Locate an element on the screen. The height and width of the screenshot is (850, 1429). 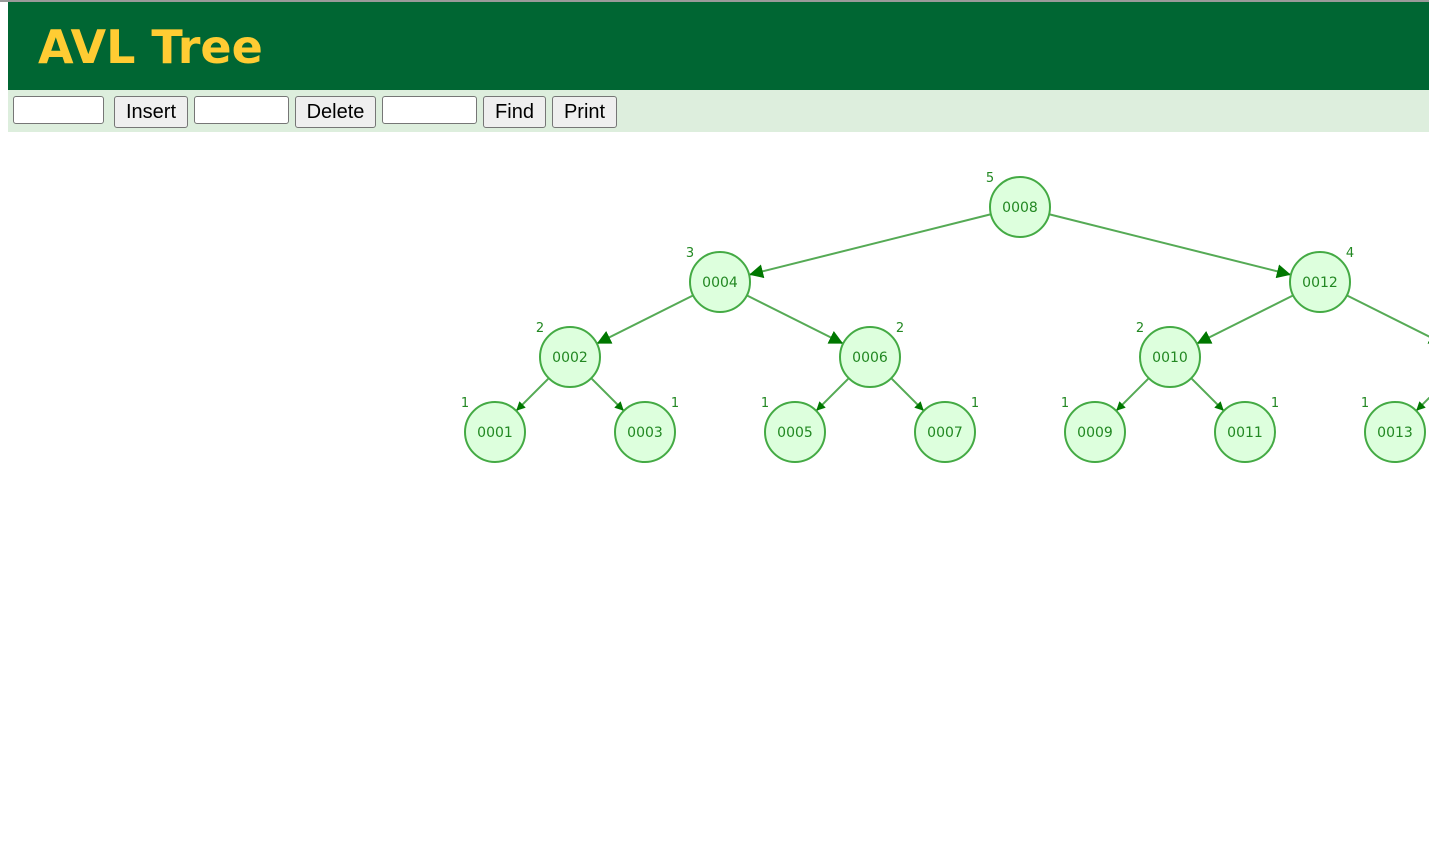
tree-node-0007: 0007 1 is located at coordinates (946, 429).